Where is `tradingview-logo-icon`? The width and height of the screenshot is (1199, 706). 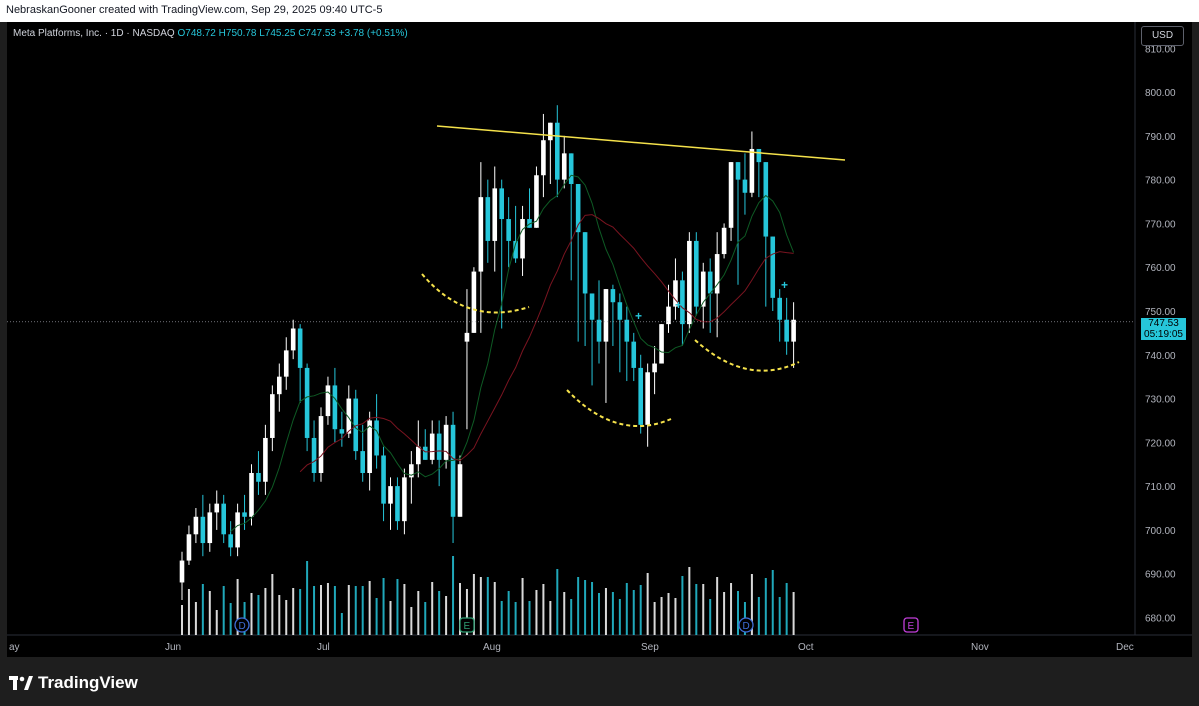
tradingview-logo-icon is located at coordinates (21, 683).